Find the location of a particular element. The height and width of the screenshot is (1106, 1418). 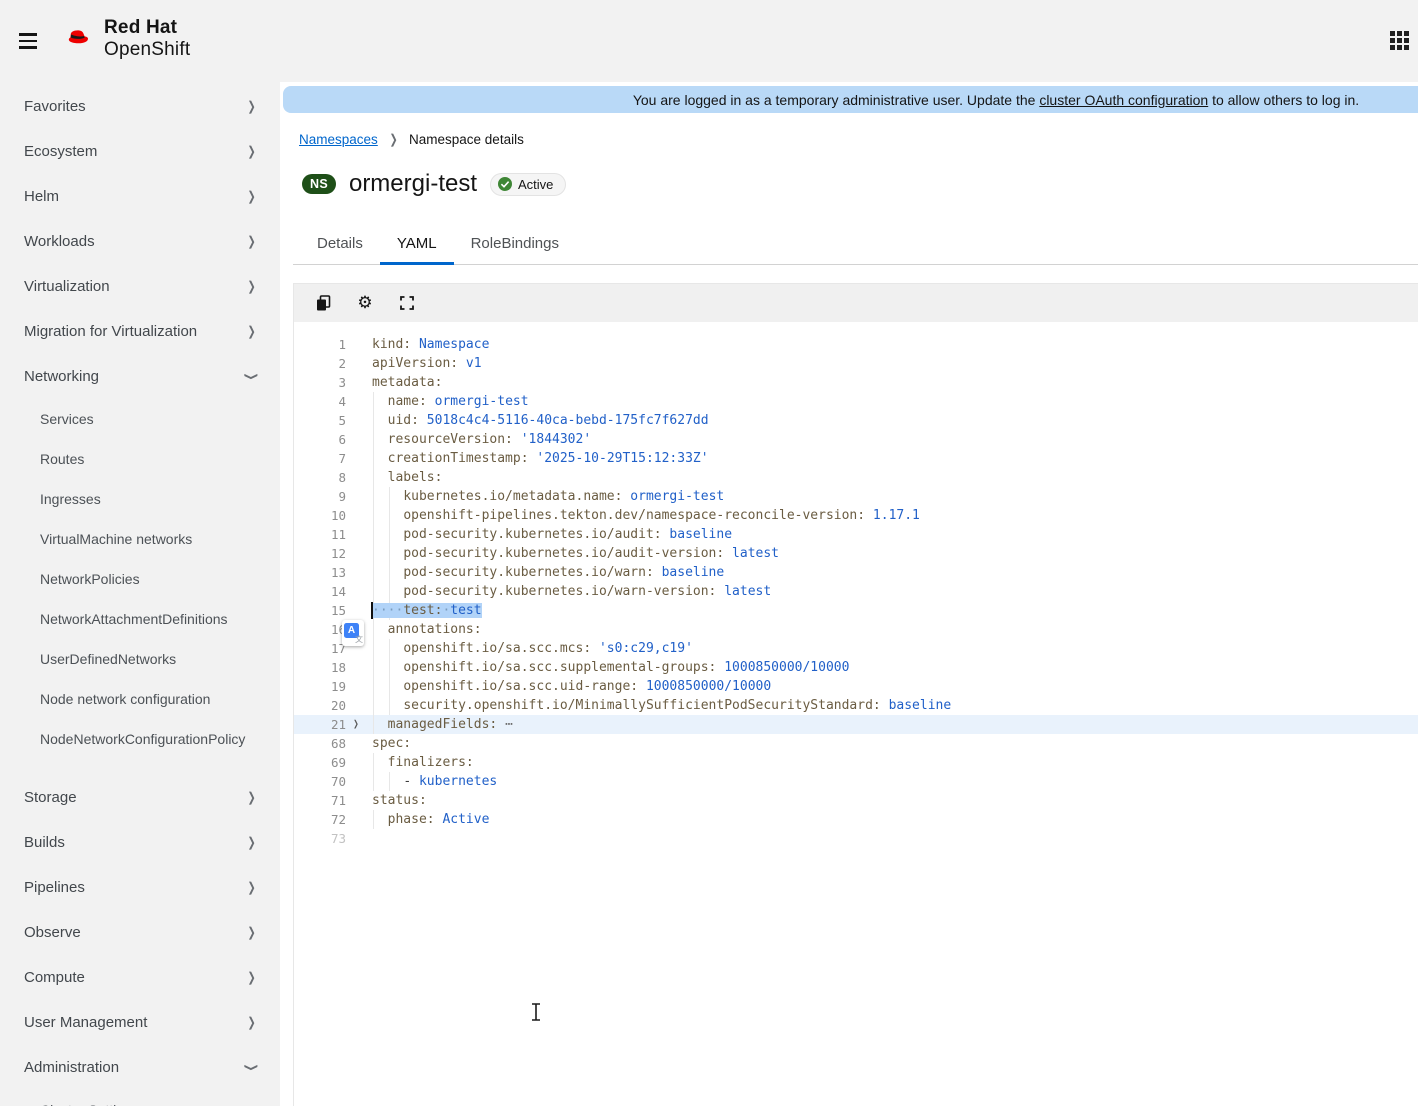

banner-text-after: to allow others to log in. is located at coordinates (1284, 99).